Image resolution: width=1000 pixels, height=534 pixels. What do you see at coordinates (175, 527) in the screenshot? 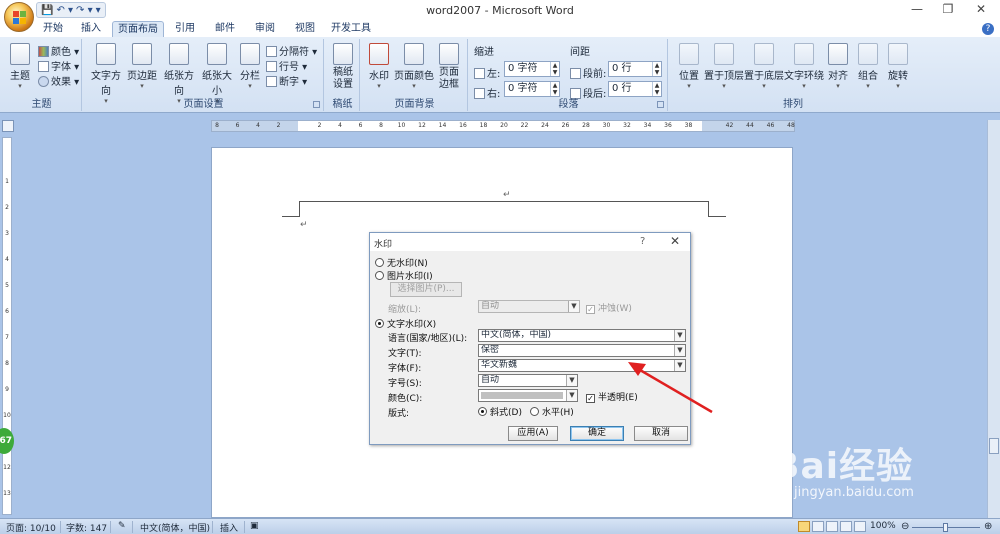
I see `language-status: 中文(简体，中国)` at bounding box center [175, 527].